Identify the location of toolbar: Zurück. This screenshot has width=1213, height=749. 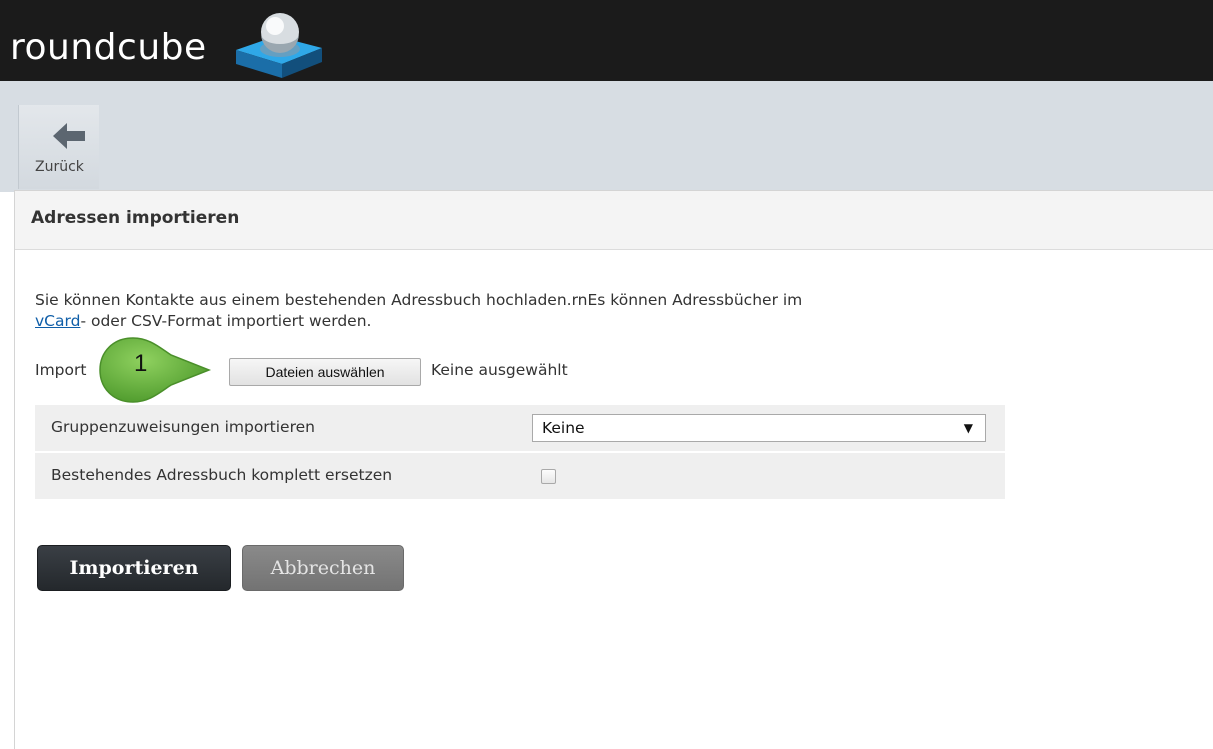
(606, 136).